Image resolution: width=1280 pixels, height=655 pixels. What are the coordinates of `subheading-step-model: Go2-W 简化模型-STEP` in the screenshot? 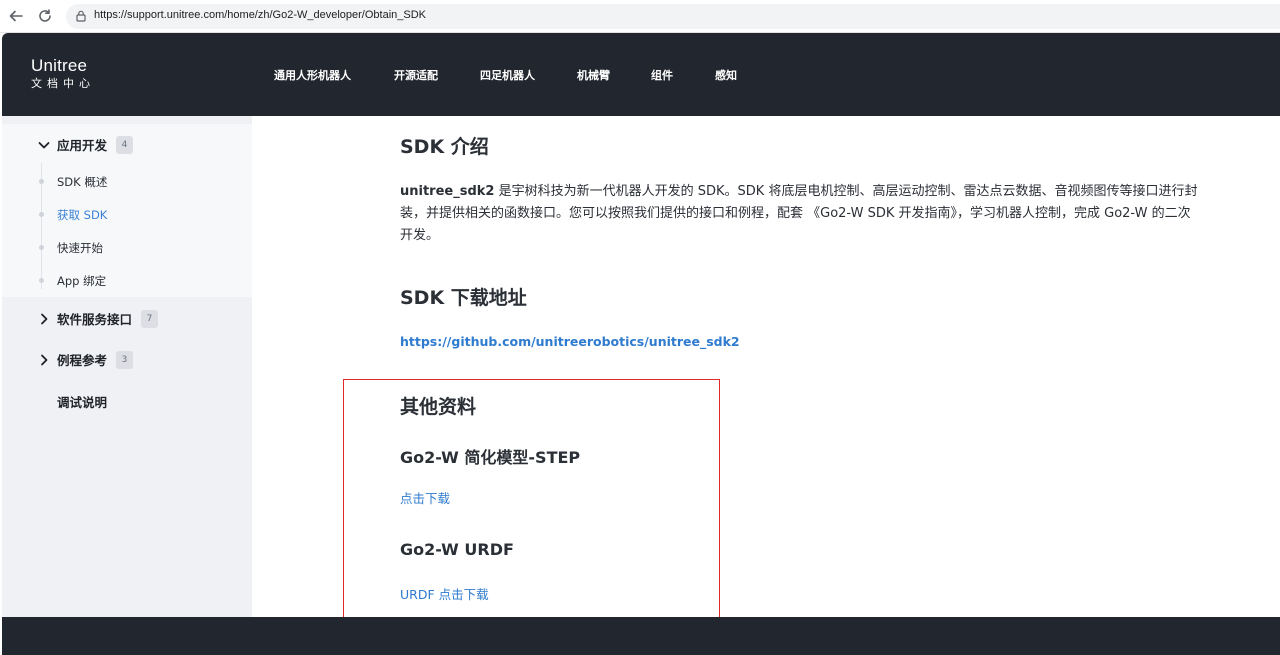 It's located at (490, 457).